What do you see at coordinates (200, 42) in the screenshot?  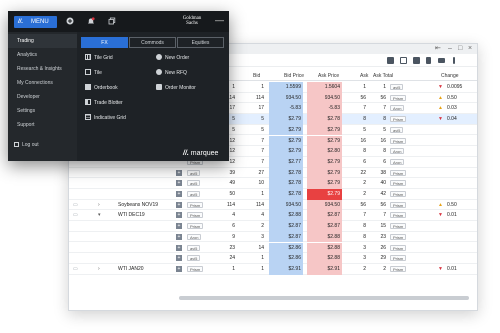 I see `tab-equities: Equities` at bounding box center [200, 42].